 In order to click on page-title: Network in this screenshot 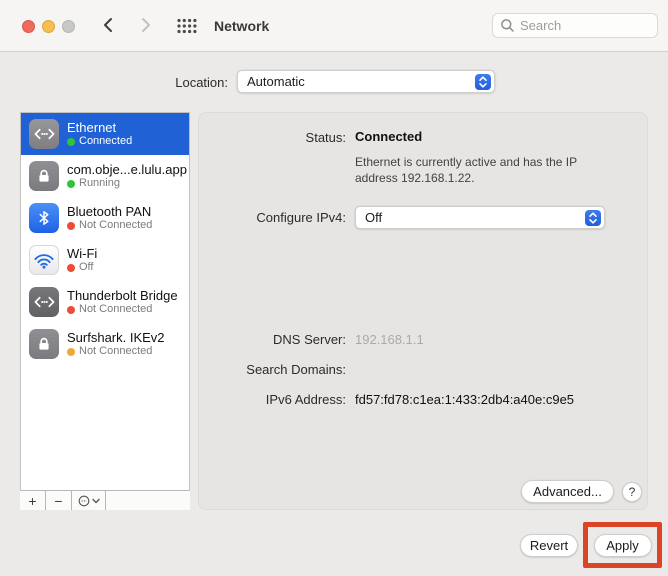, I will do `click(242, 26)`.